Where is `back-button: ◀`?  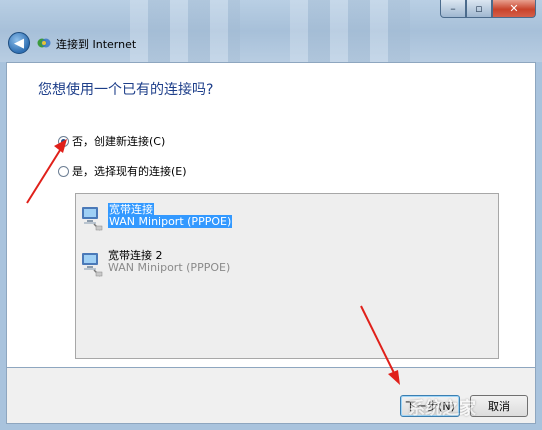
back-button: ◀ is located at coordinates (19, 43).